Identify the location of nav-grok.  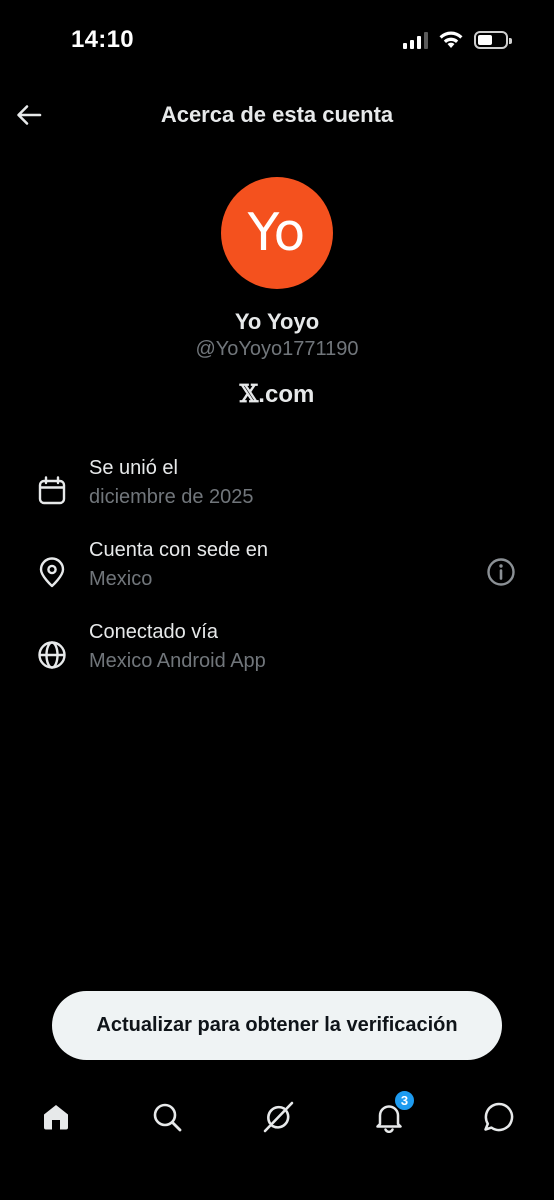
(278, 1117).